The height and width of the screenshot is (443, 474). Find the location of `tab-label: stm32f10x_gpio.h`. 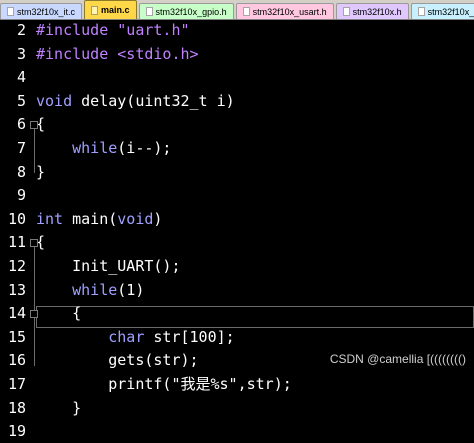

tab-label: stm32f10x_gpio.h is located at coordinates (191, 11).